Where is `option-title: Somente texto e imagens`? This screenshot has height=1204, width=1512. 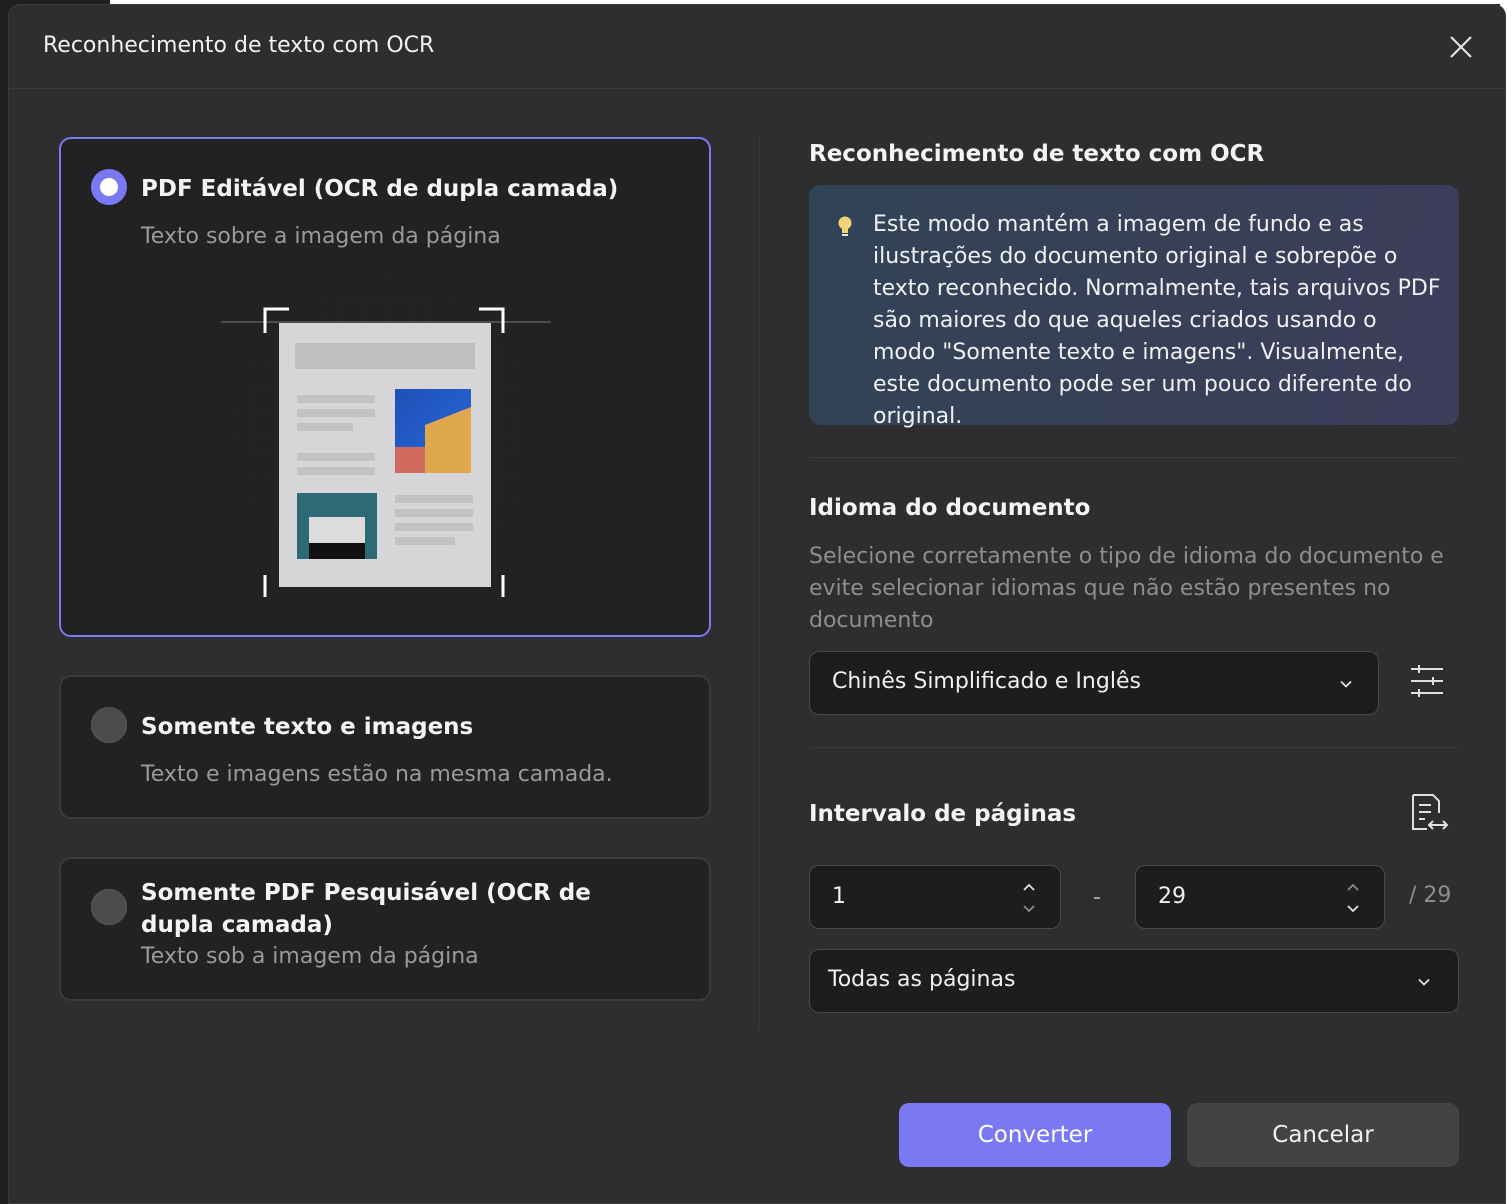 option-title: Somente texto e imagens is located at coordinates (307, 727).